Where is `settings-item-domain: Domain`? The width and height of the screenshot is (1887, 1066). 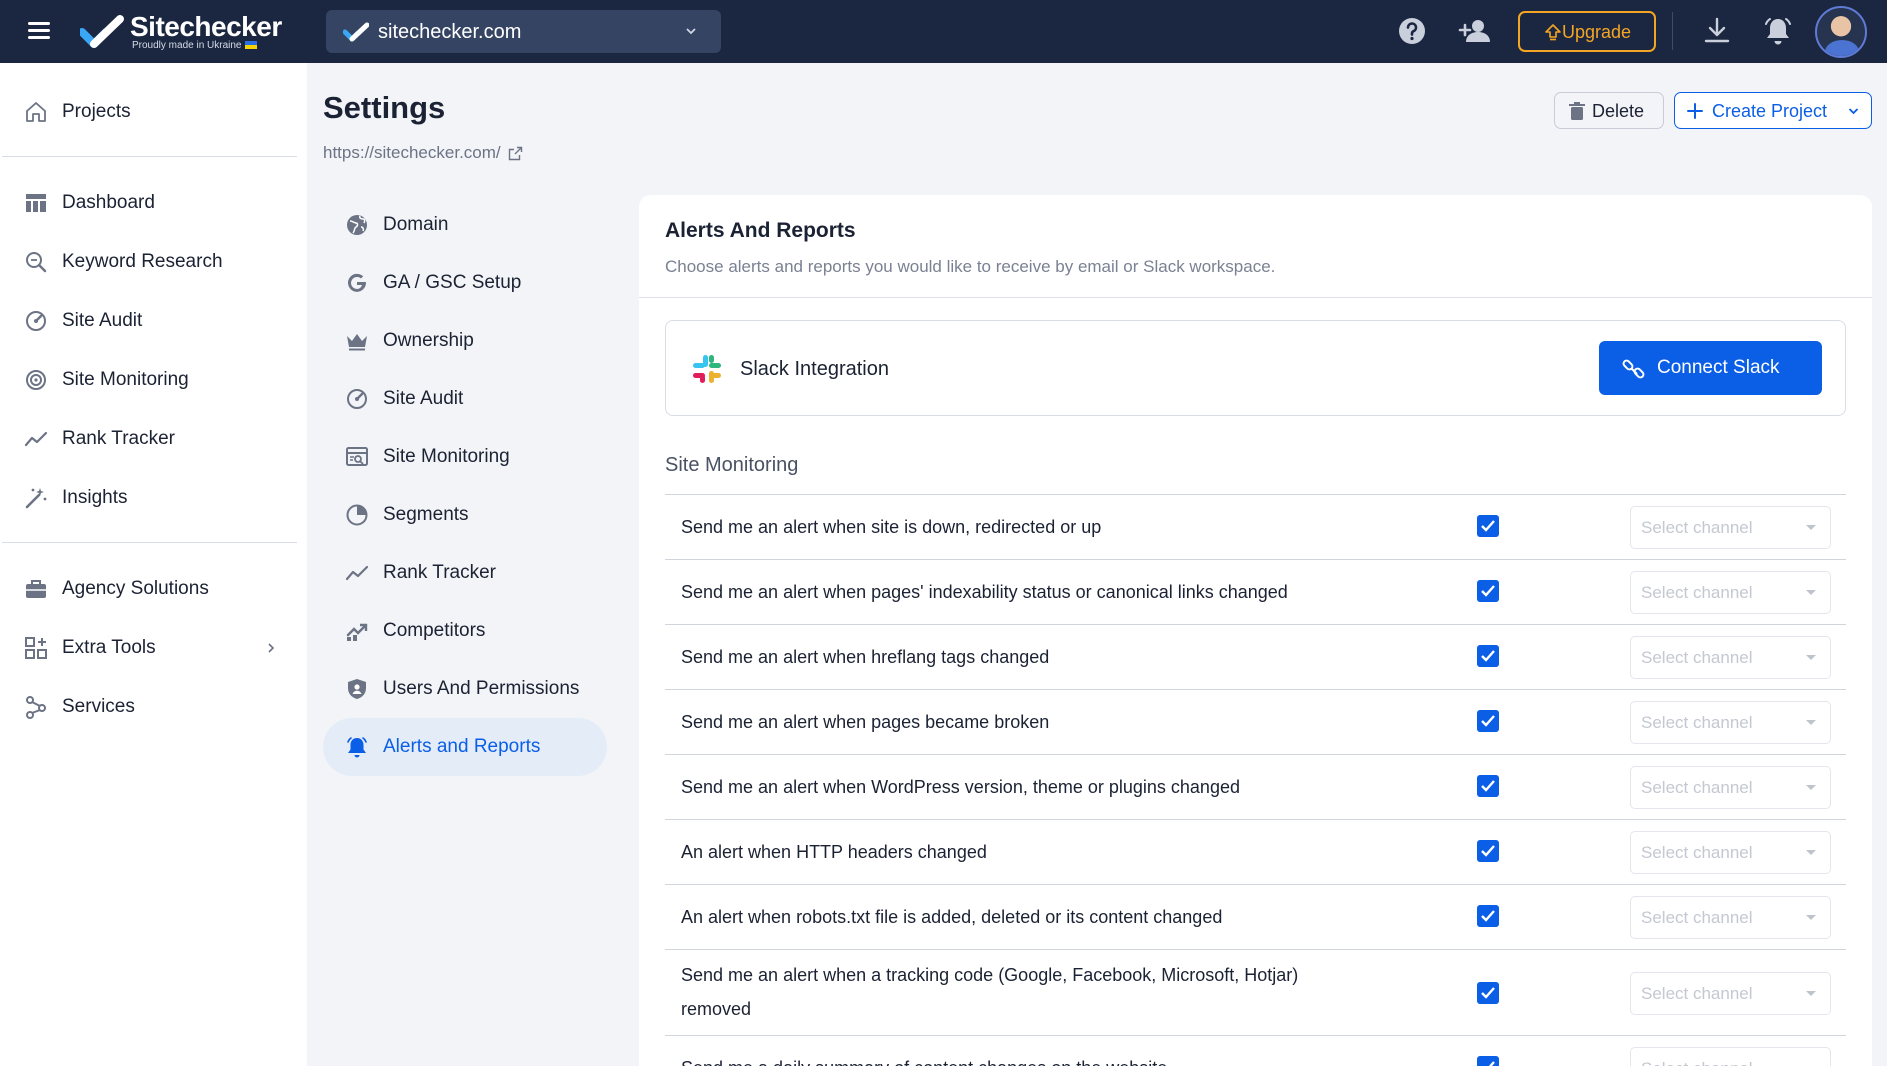 settings-item-domain: Domain is located at coordinates (465, 225).